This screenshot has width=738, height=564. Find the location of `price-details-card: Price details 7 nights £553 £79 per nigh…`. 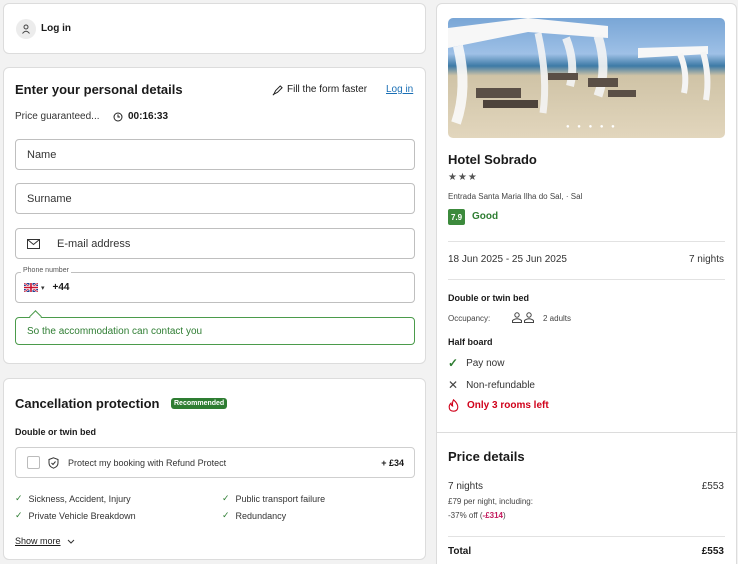

price-details-card: Price details 7 nights £553 £79 per nigh… is located at coordinates (586, 498).